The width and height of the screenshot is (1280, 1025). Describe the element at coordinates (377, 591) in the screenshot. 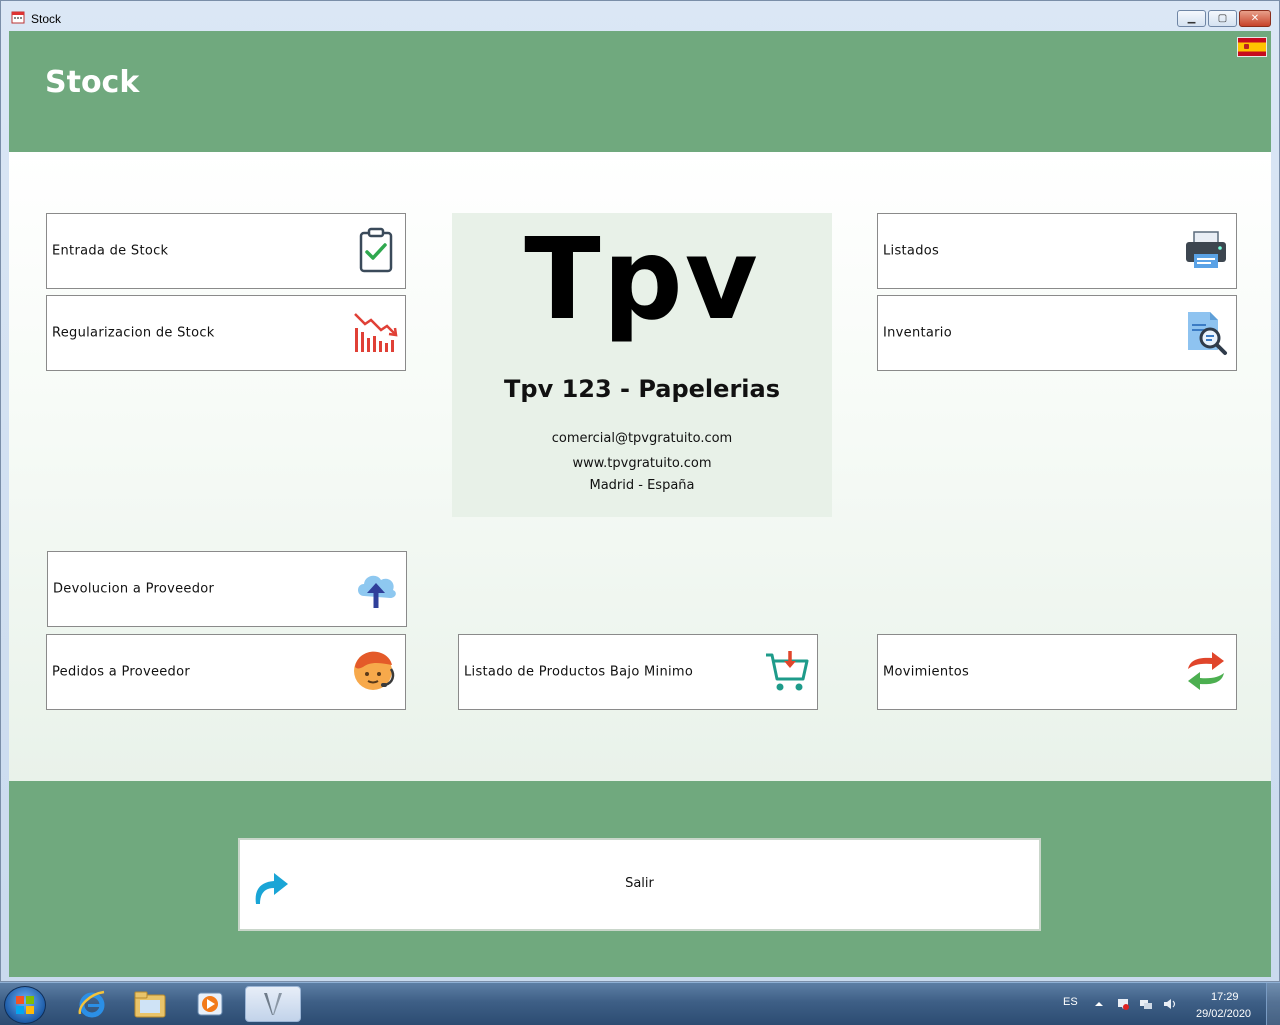

I see `cloud-upload-icon` at that location.